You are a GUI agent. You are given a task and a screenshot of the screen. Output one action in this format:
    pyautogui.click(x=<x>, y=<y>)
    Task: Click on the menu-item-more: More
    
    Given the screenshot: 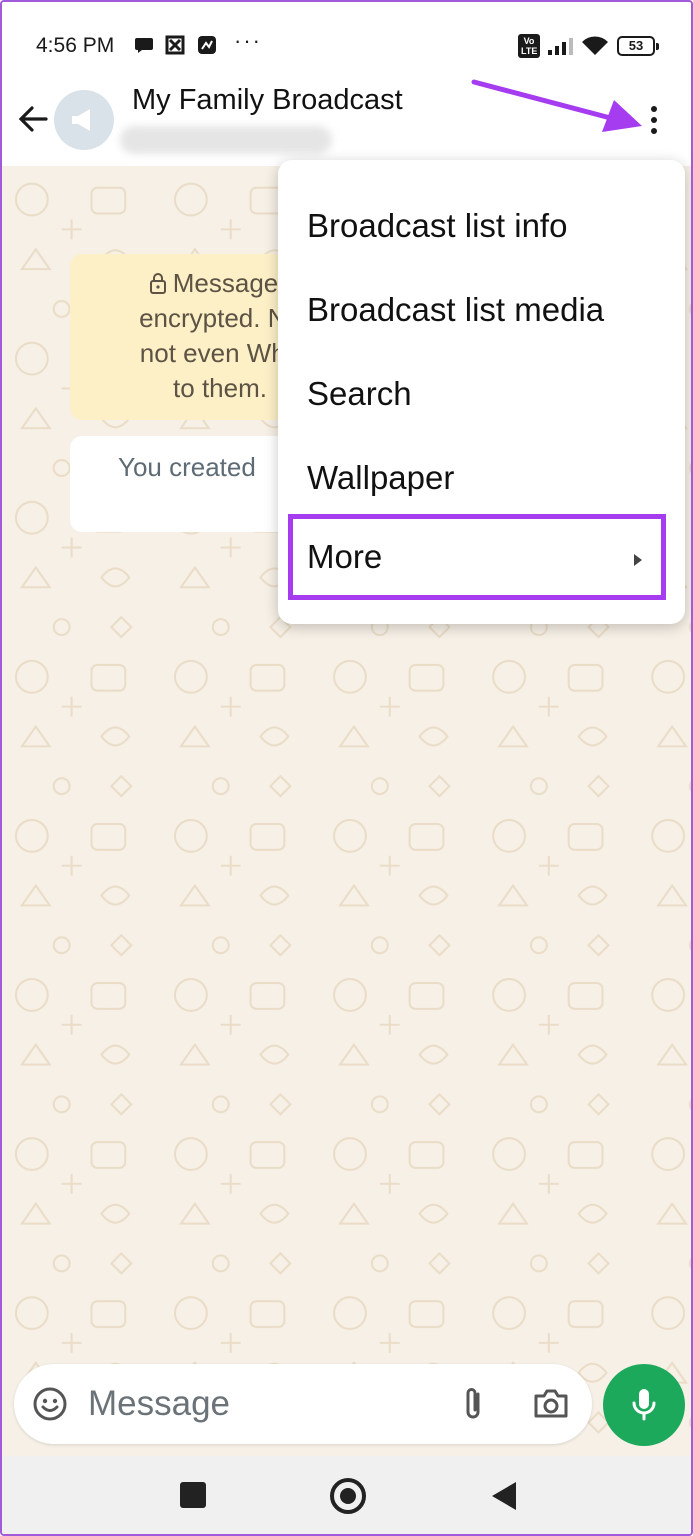 What is the action you would take?
    pyautogui.click(x=477, y=557)
    